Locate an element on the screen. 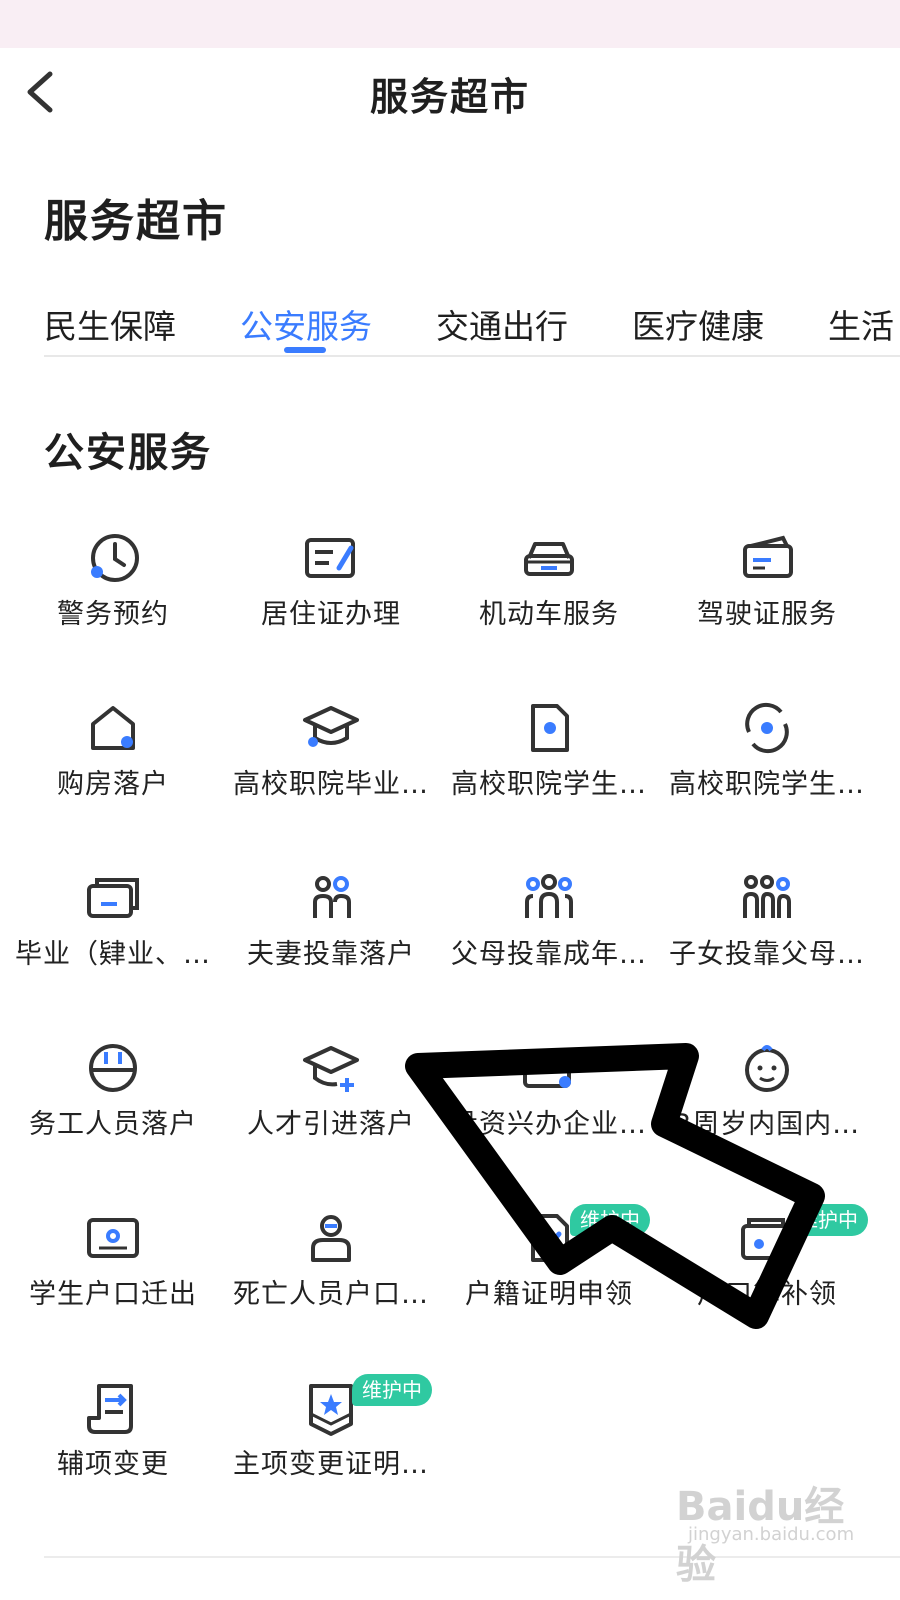 Image resolution: width=900 pixels, height=1600 pixels. couple-icon is located at coordinates (331, 898).